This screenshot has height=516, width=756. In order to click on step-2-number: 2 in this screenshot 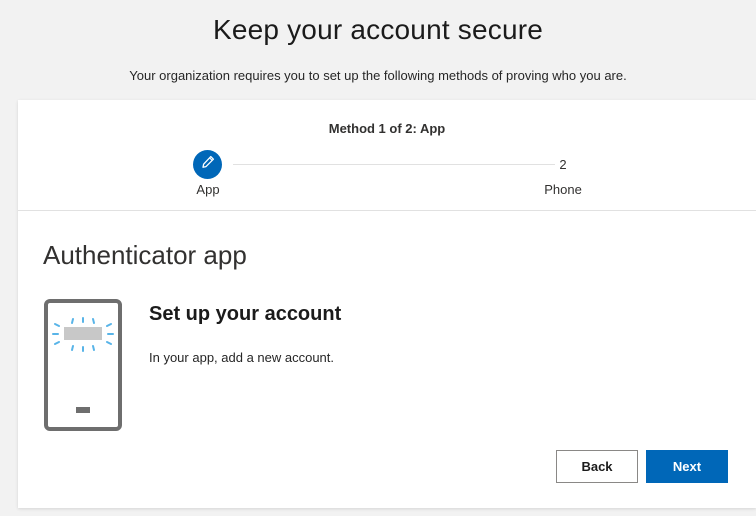, I will do `click(563, 164)`.